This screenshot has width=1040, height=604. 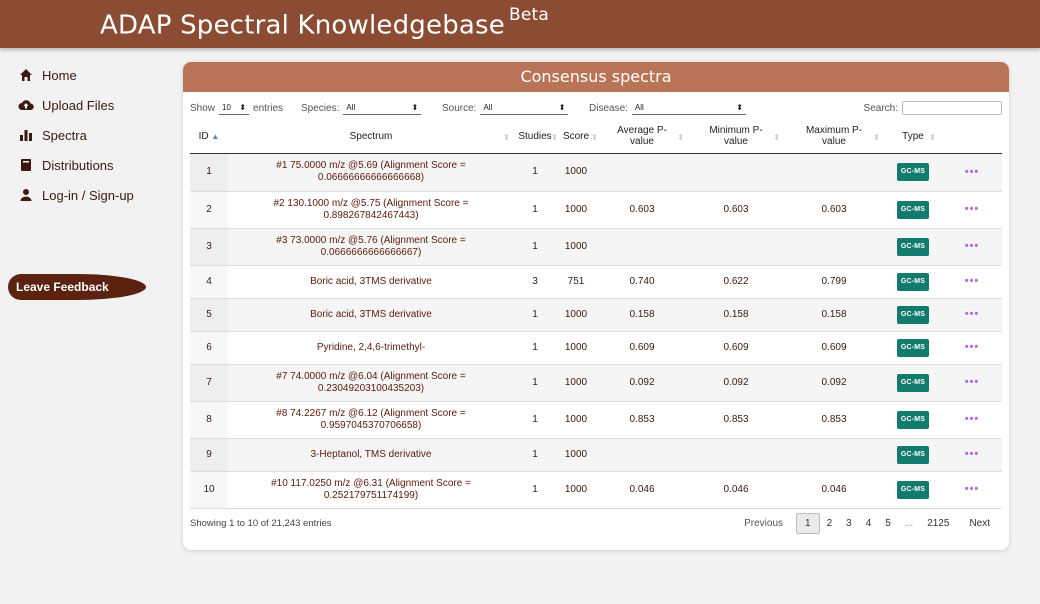 What do you see at coordinates (736, 348) in the screenshot?
I see `cell-minimum-p-value: 0.609` at bounding box center [736, 348].